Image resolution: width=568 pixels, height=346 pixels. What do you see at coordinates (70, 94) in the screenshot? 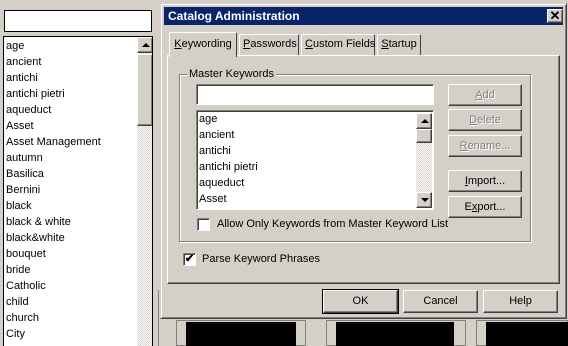
I see `keyword-list-item: antichi pietri` at bounding box center [70, 94].